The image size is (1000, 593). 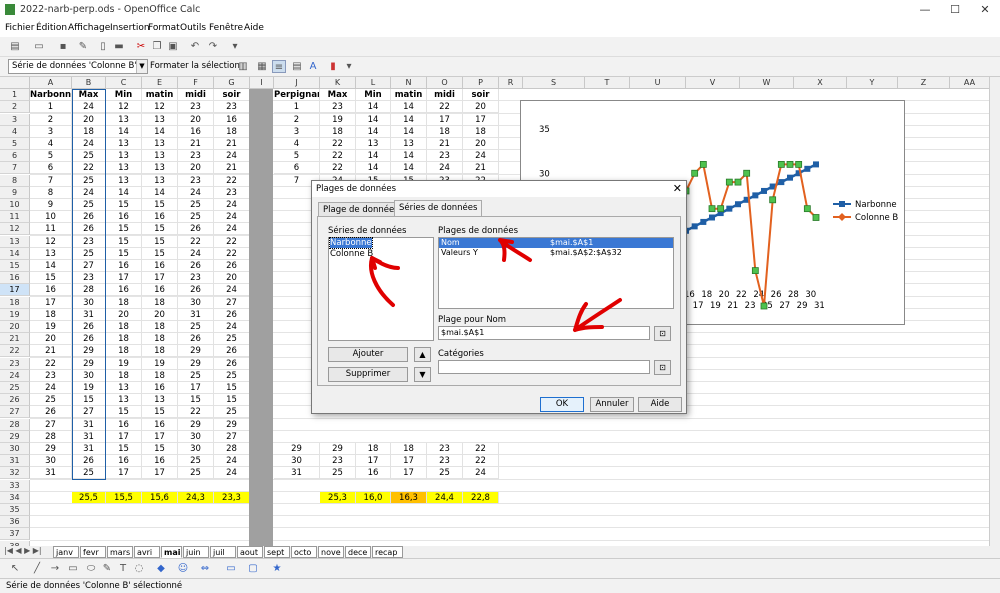 What do you see at coordinates (120, 552) in the screenshot?
I see `sheet-tab-mars: mars` at bounding box center [120, 552].